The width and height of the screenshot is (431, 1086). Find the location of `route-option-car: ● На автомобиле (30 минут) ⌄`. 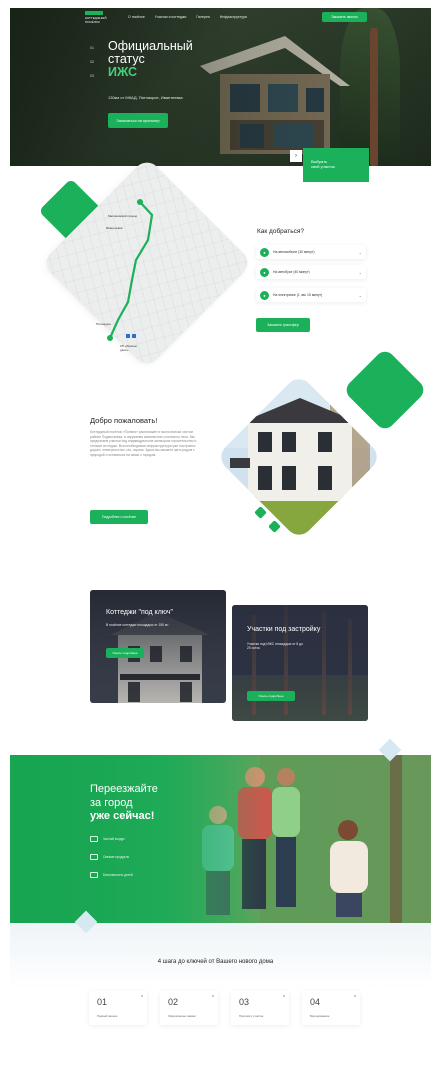

route-option-car: ● На автомобиле (30 минут) ⌄ is located at coordinates (311, 252).